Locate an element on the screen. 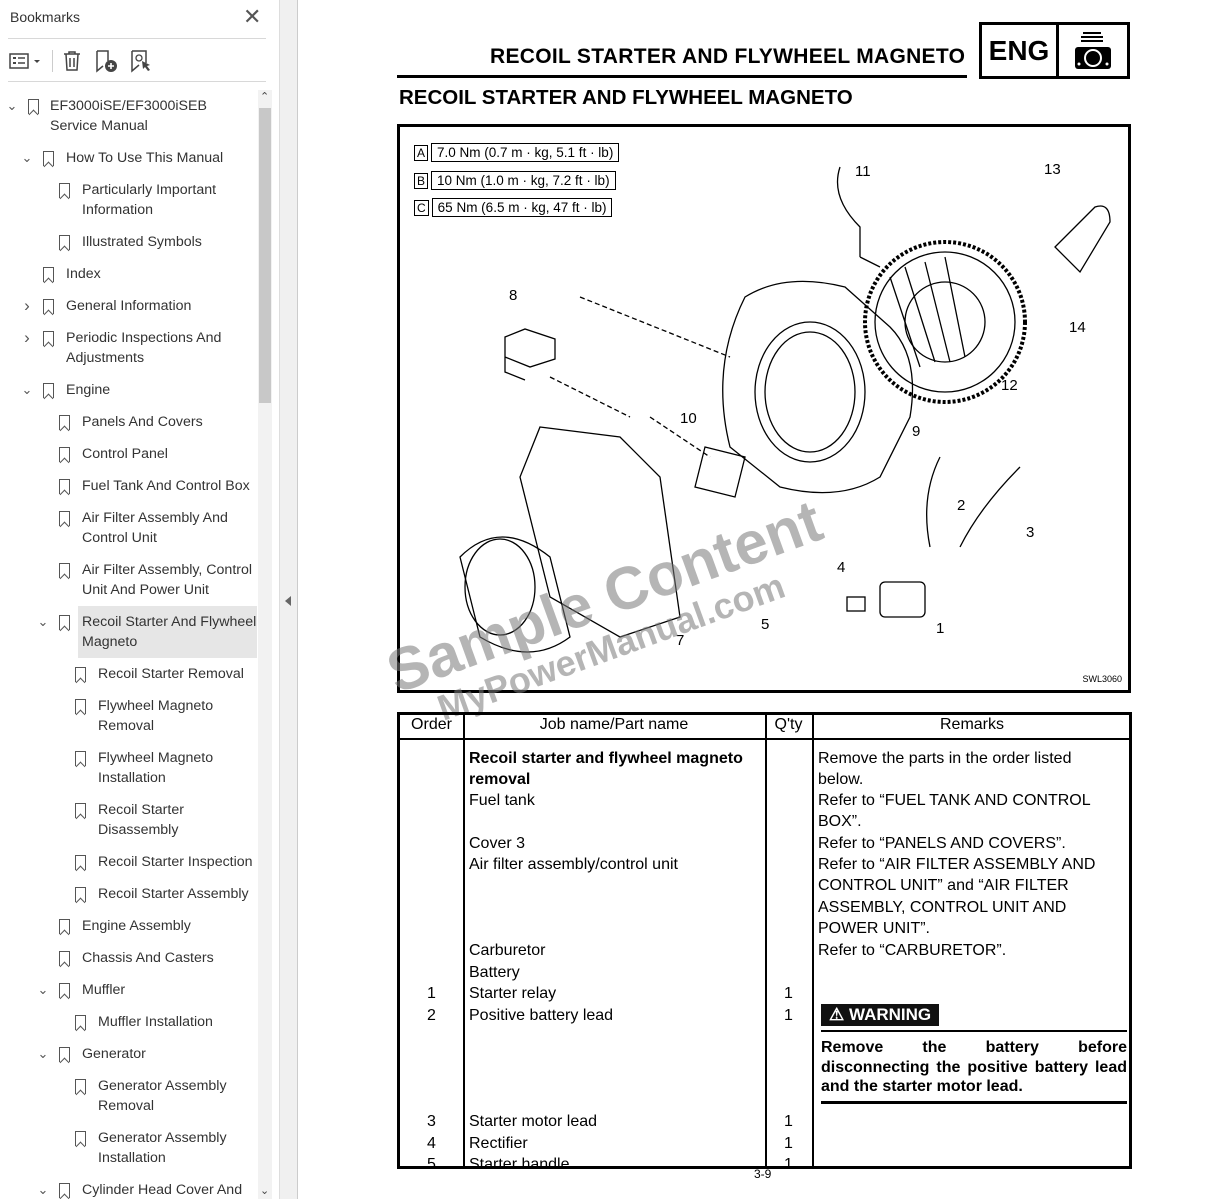 The width and height of the screenshot is (1223, 1199). row-name: Starter handle is located at coordinates (519, 1164).